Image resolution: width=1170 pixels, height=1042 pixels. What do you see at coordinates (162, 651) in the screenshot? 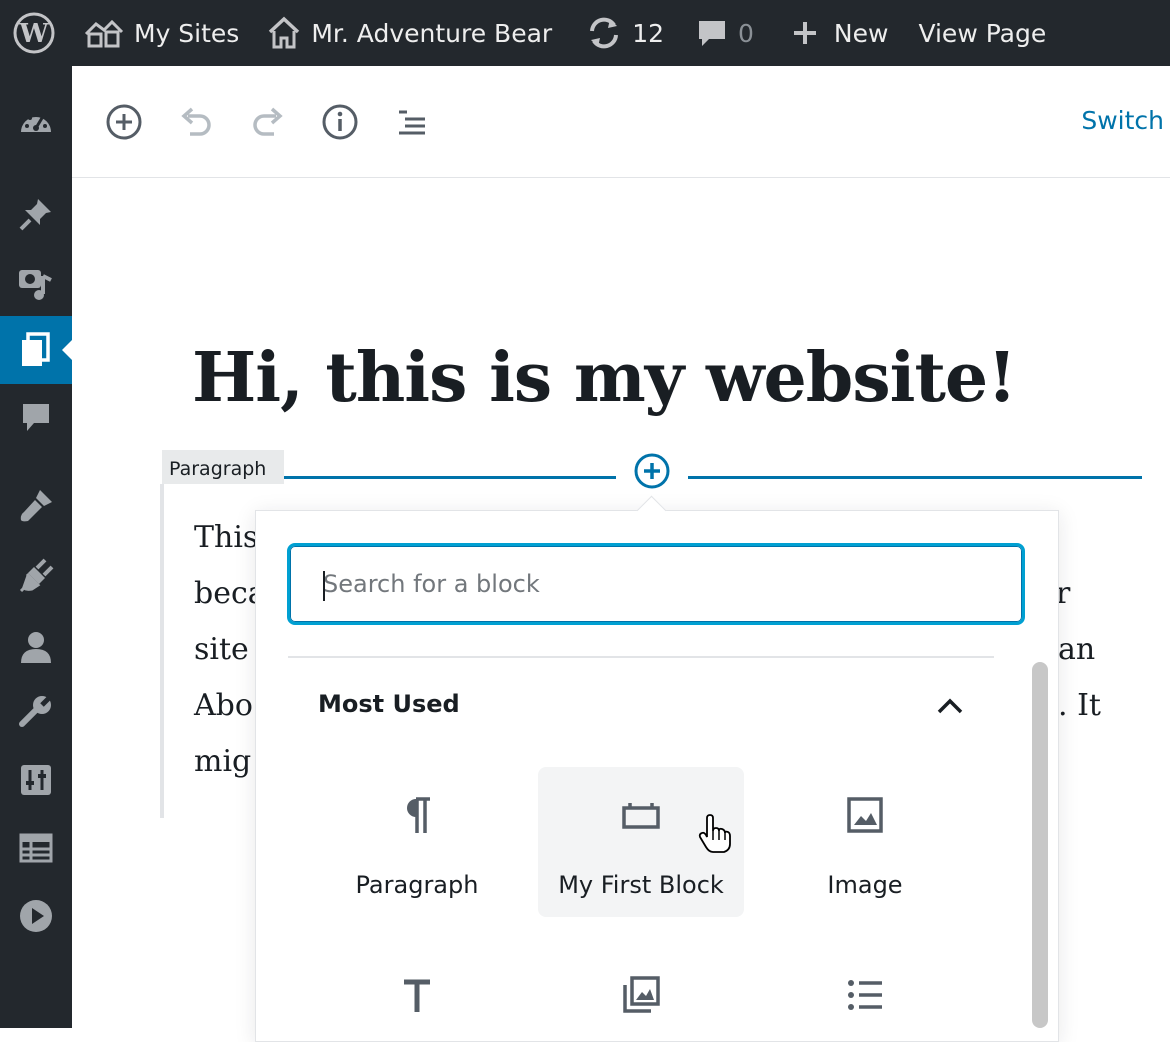
I see `paragraph-block-border` at bounding box center [162, 651].